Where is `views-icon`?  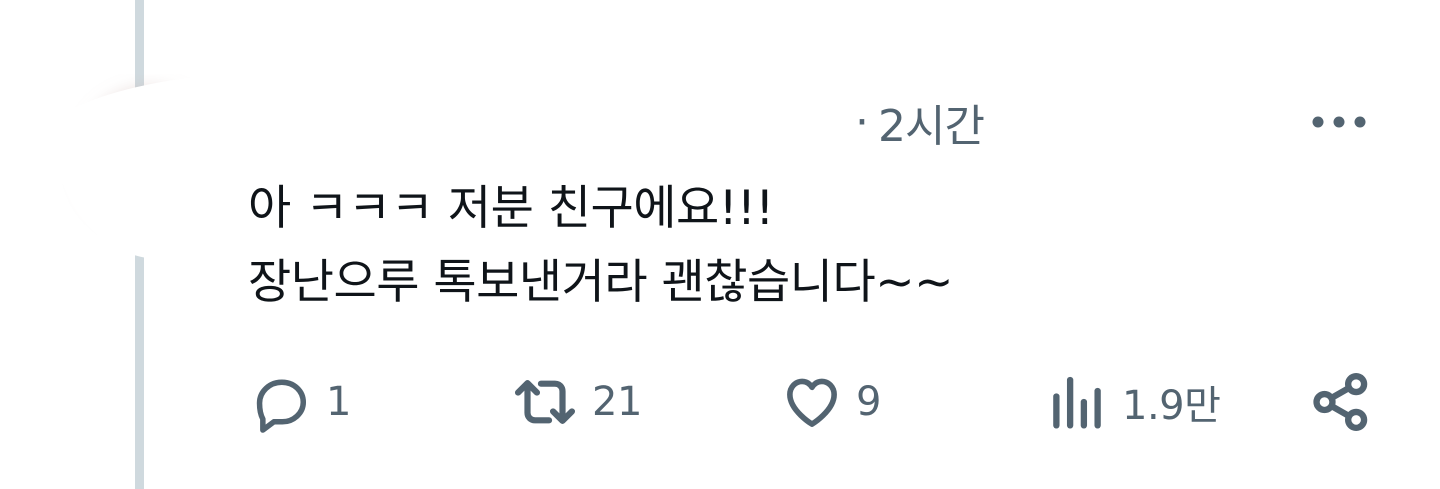
views-icon is located at coordinates (1077, 402).